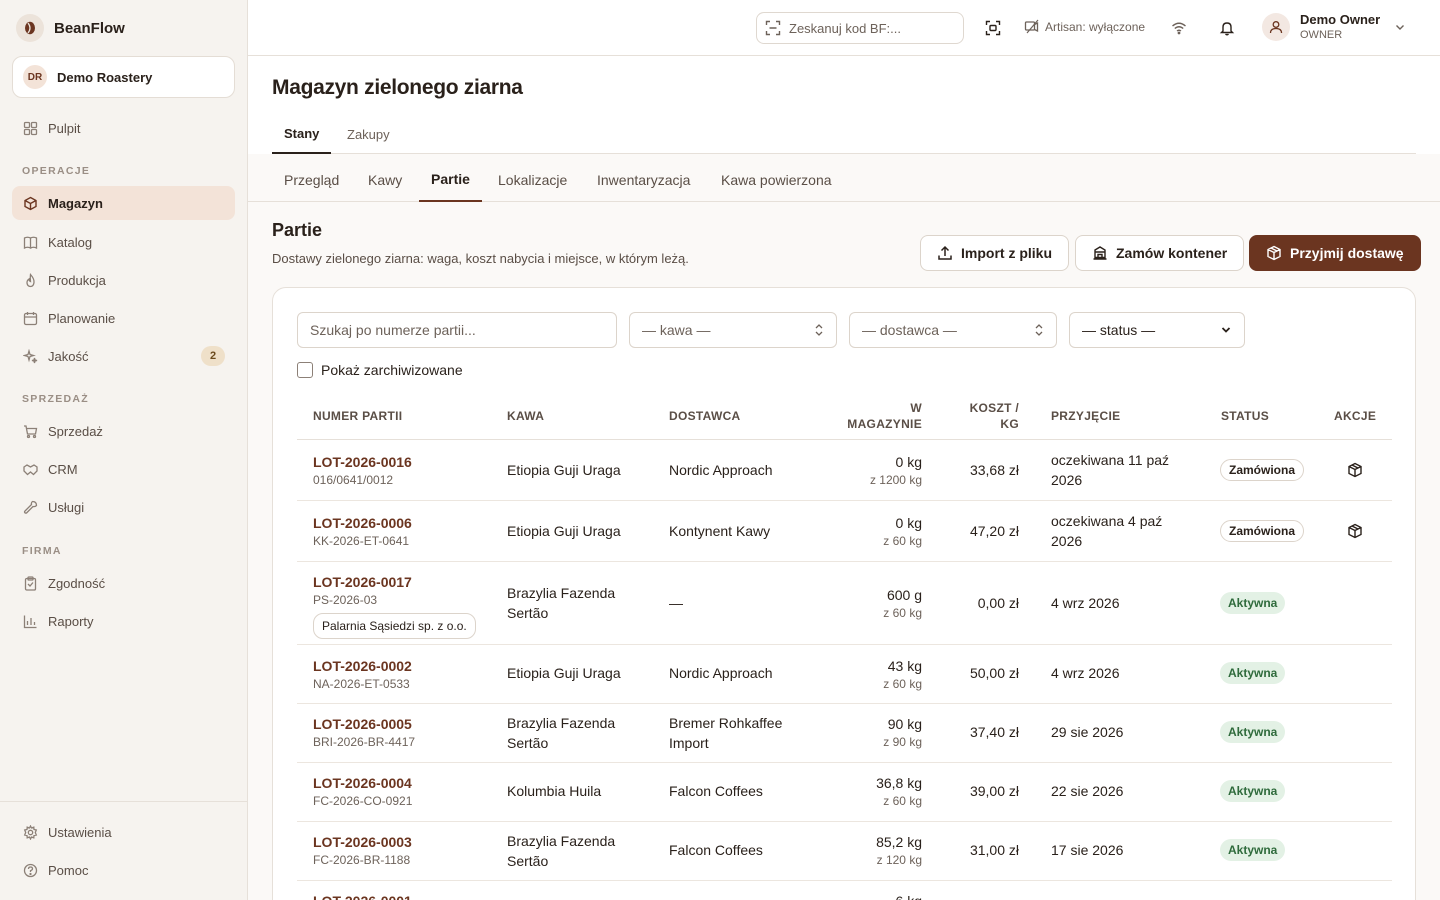 This screenshot has height=900, width=1440. I want to click on sidebar-item-label: Raporty, so click(71, 621).